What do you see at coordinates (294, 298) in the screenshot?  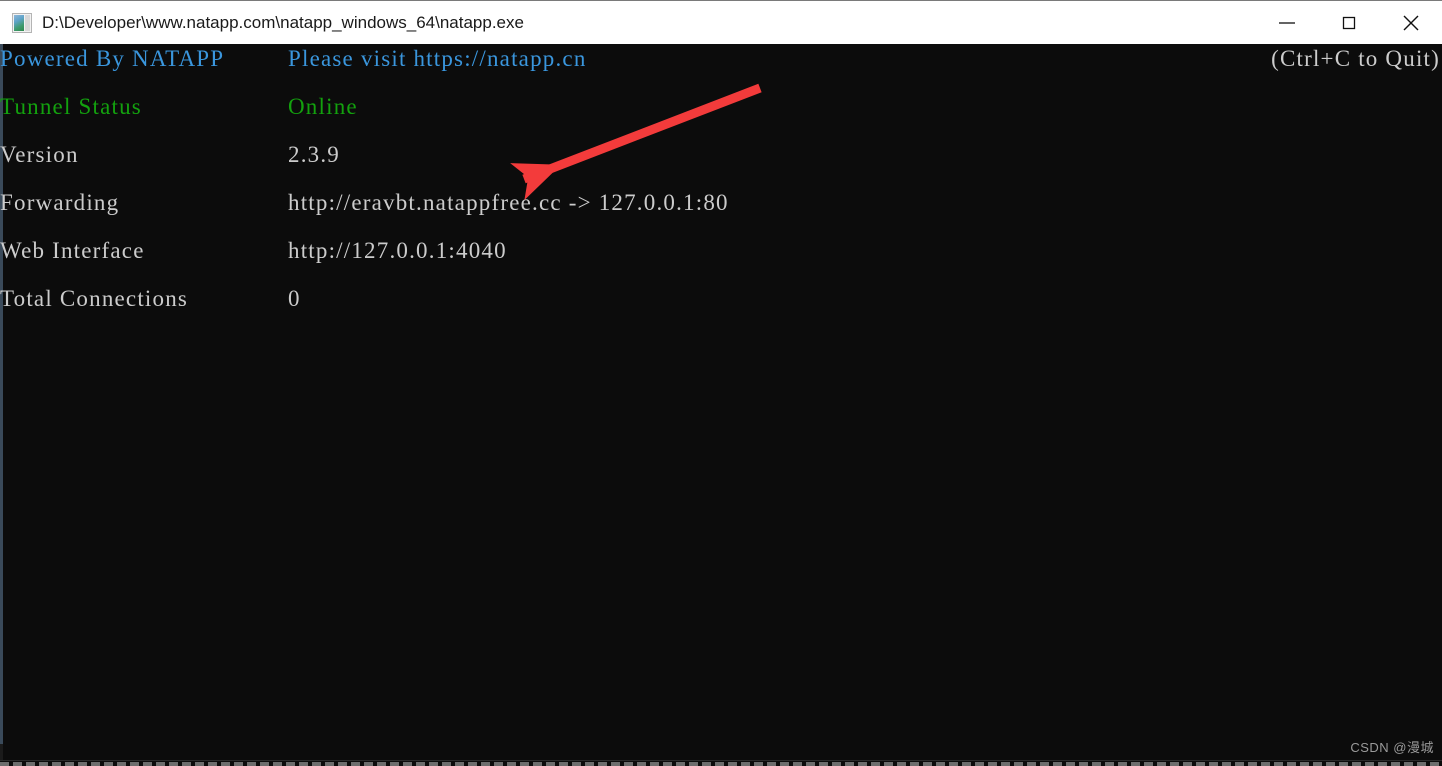 I see `total-connections-value: 0` at bounding box center [294, 298].